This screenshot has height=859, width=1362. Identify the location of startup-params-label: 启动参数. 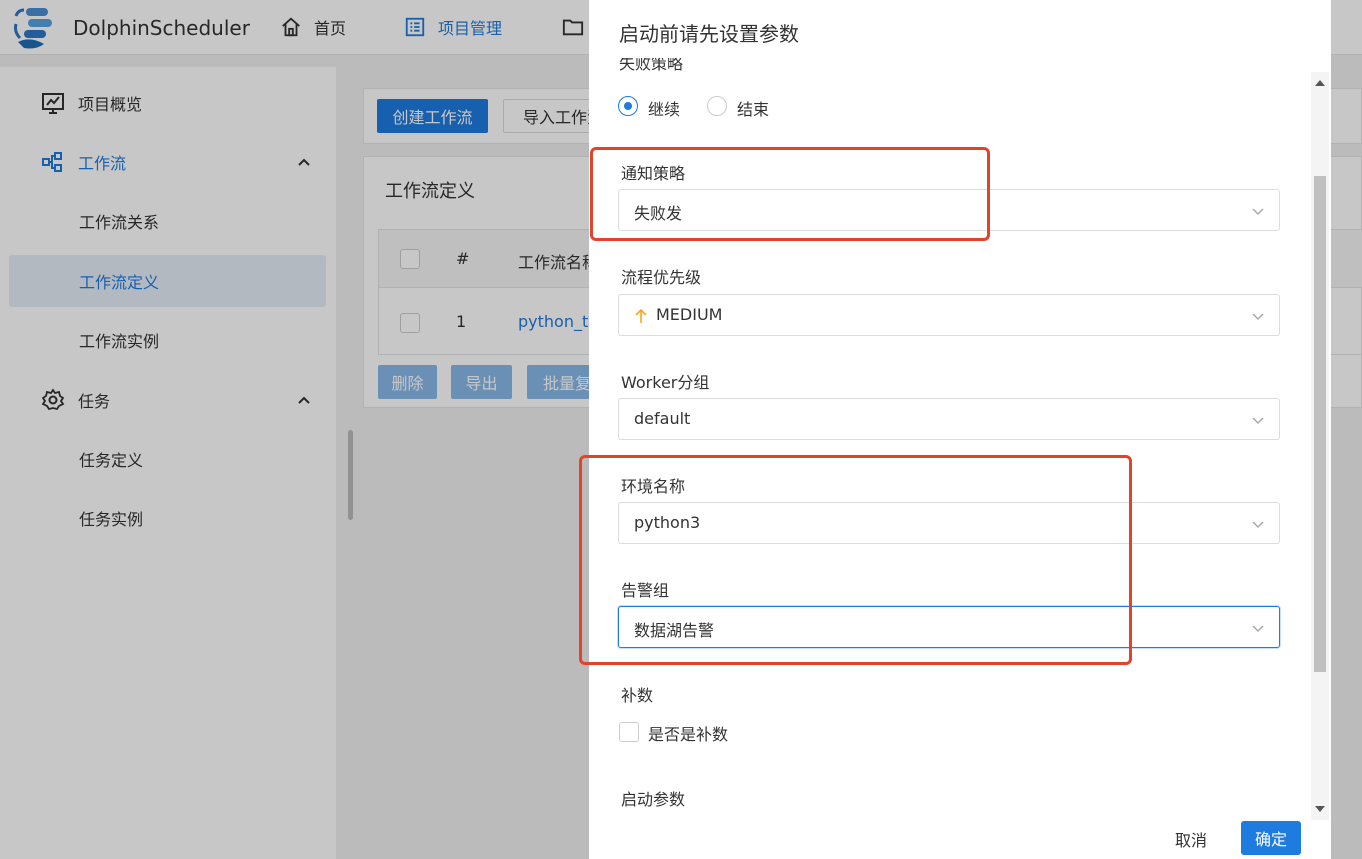
(653, 799).